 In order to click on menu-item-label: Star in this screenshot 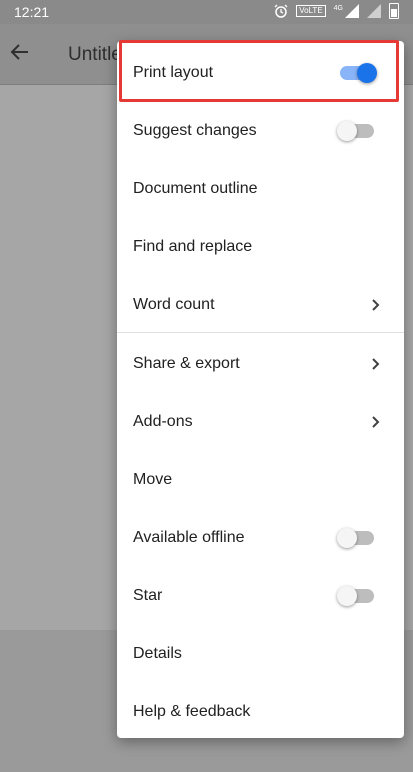, I will do `click(148, 595)`.